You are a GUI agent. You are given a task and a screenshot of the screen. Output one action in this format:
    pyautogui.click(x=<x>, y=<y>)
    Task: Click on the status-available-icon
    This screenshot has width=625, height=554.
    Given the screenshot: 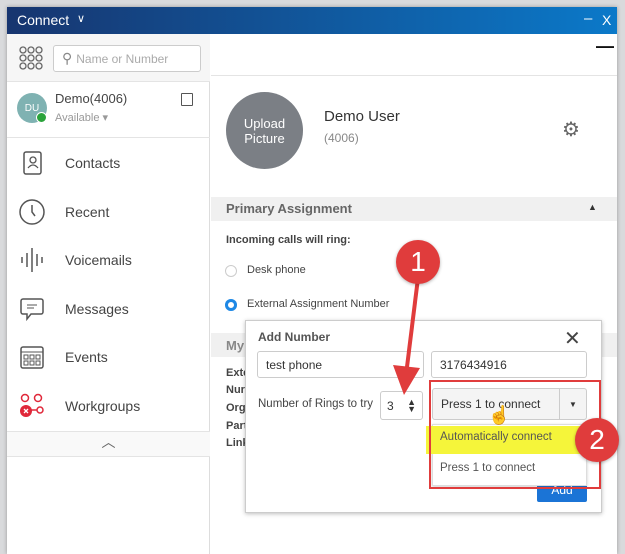 What is the action you would take?
    pyautogui.click(x=41, y=117)
    